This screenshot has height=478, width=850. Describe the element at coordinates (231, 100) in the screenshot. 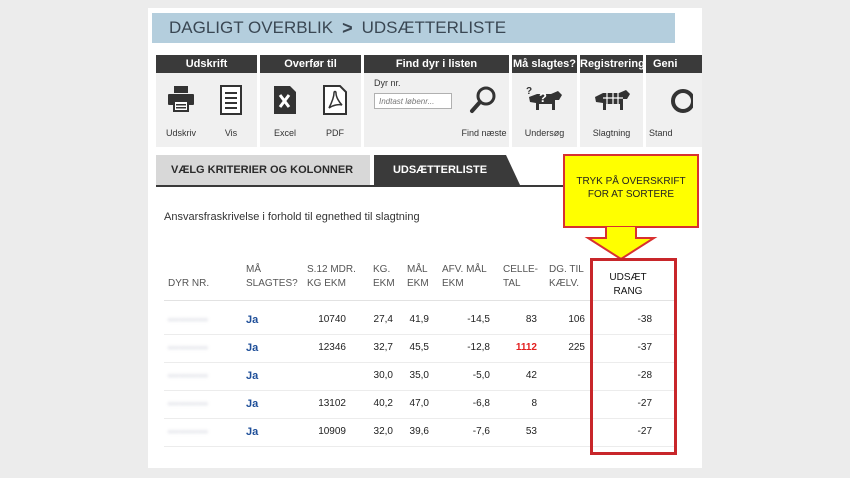

I see `document-icon` at that location.